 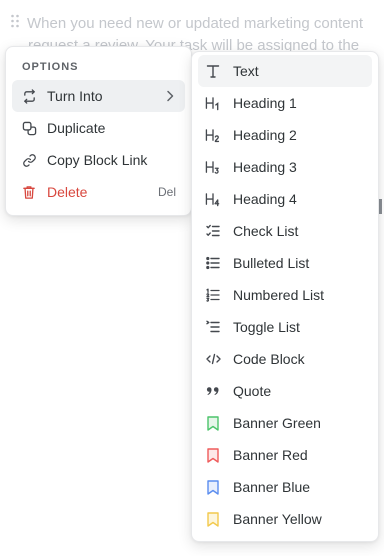 I want to click on banner-red-label: Banner Red, so click(x=270, y=455).